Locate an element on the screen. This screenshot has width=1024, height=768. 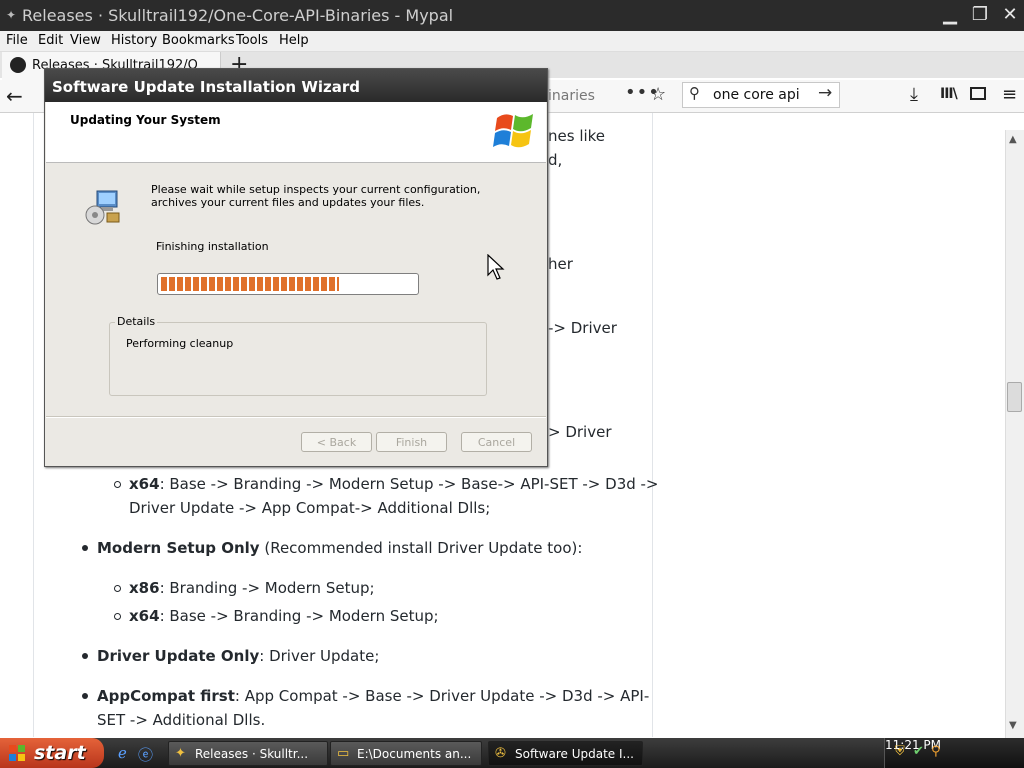
list-item-text: (Recommended install Driver Update too): is located at coordinates (421, 548).